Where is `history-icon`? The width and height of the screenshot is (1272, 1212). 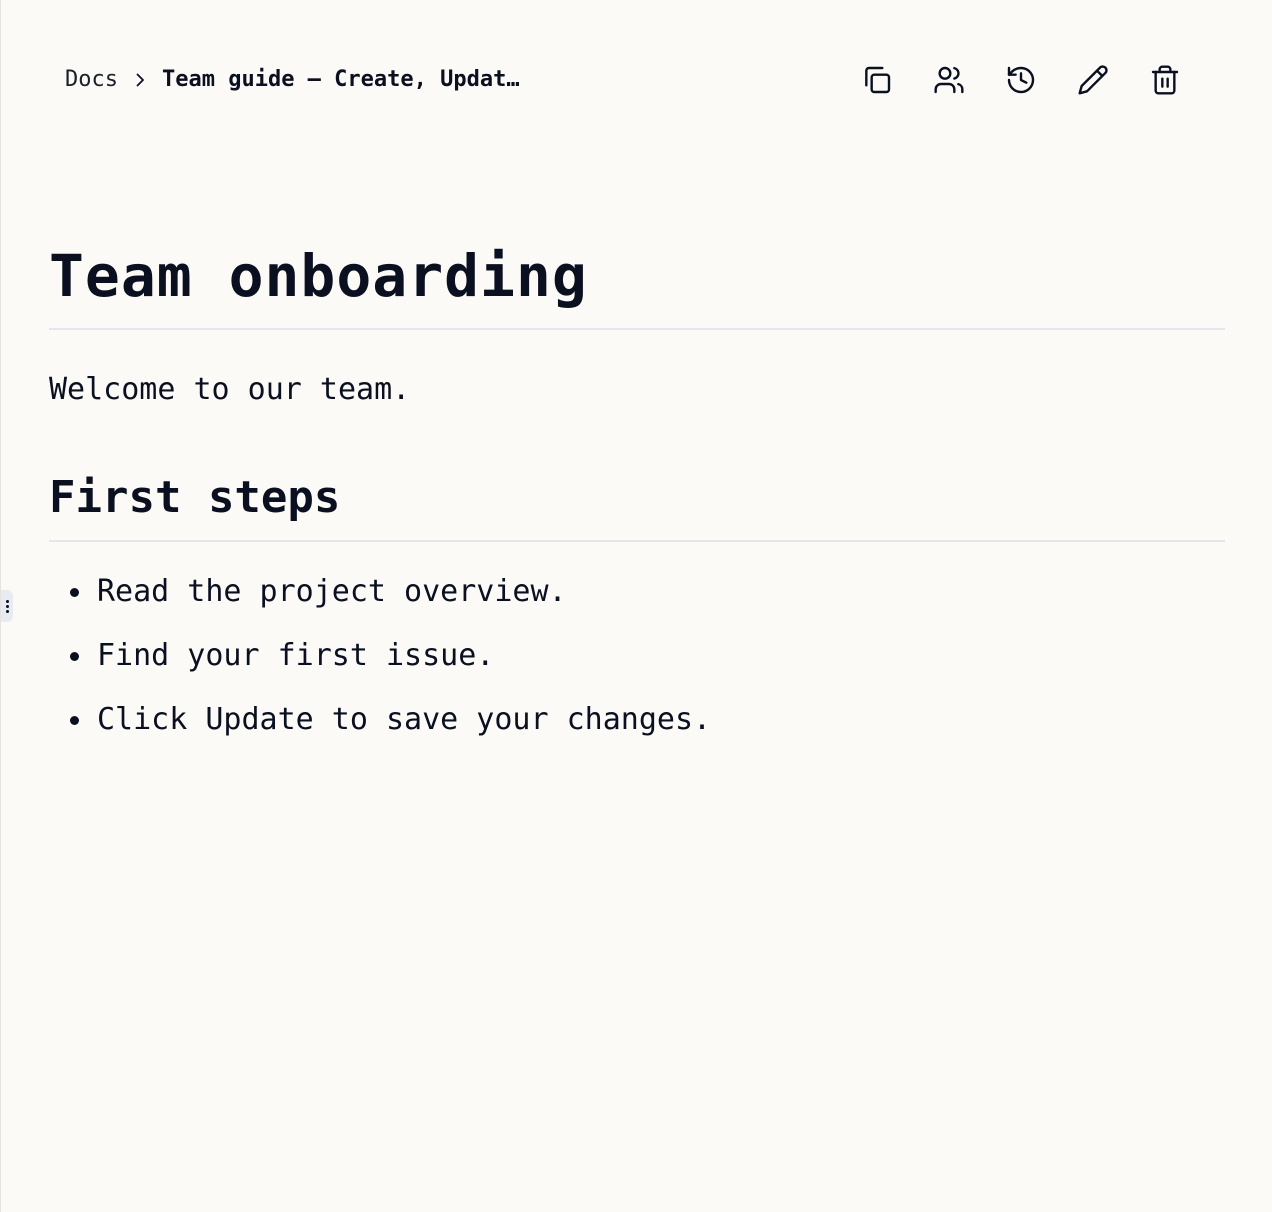
history-icon is located at coordinates (1021, 80).